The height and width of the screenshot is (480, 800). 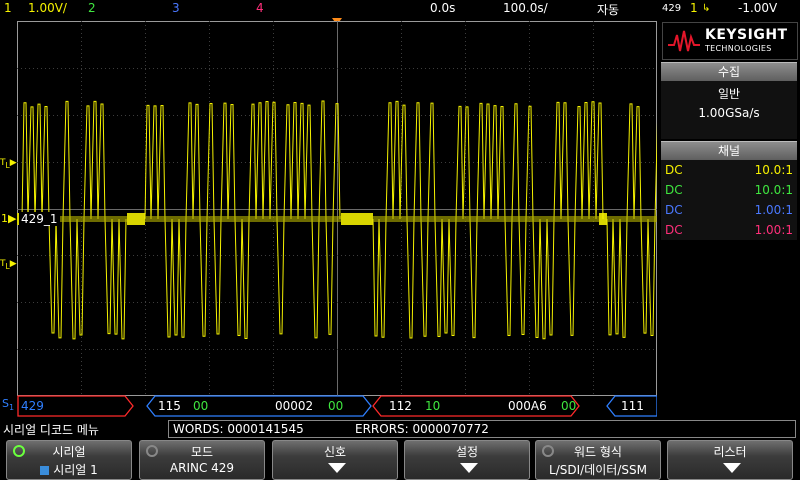 I want to click on ch1-coupling: DC, so click(x=674, y=170).